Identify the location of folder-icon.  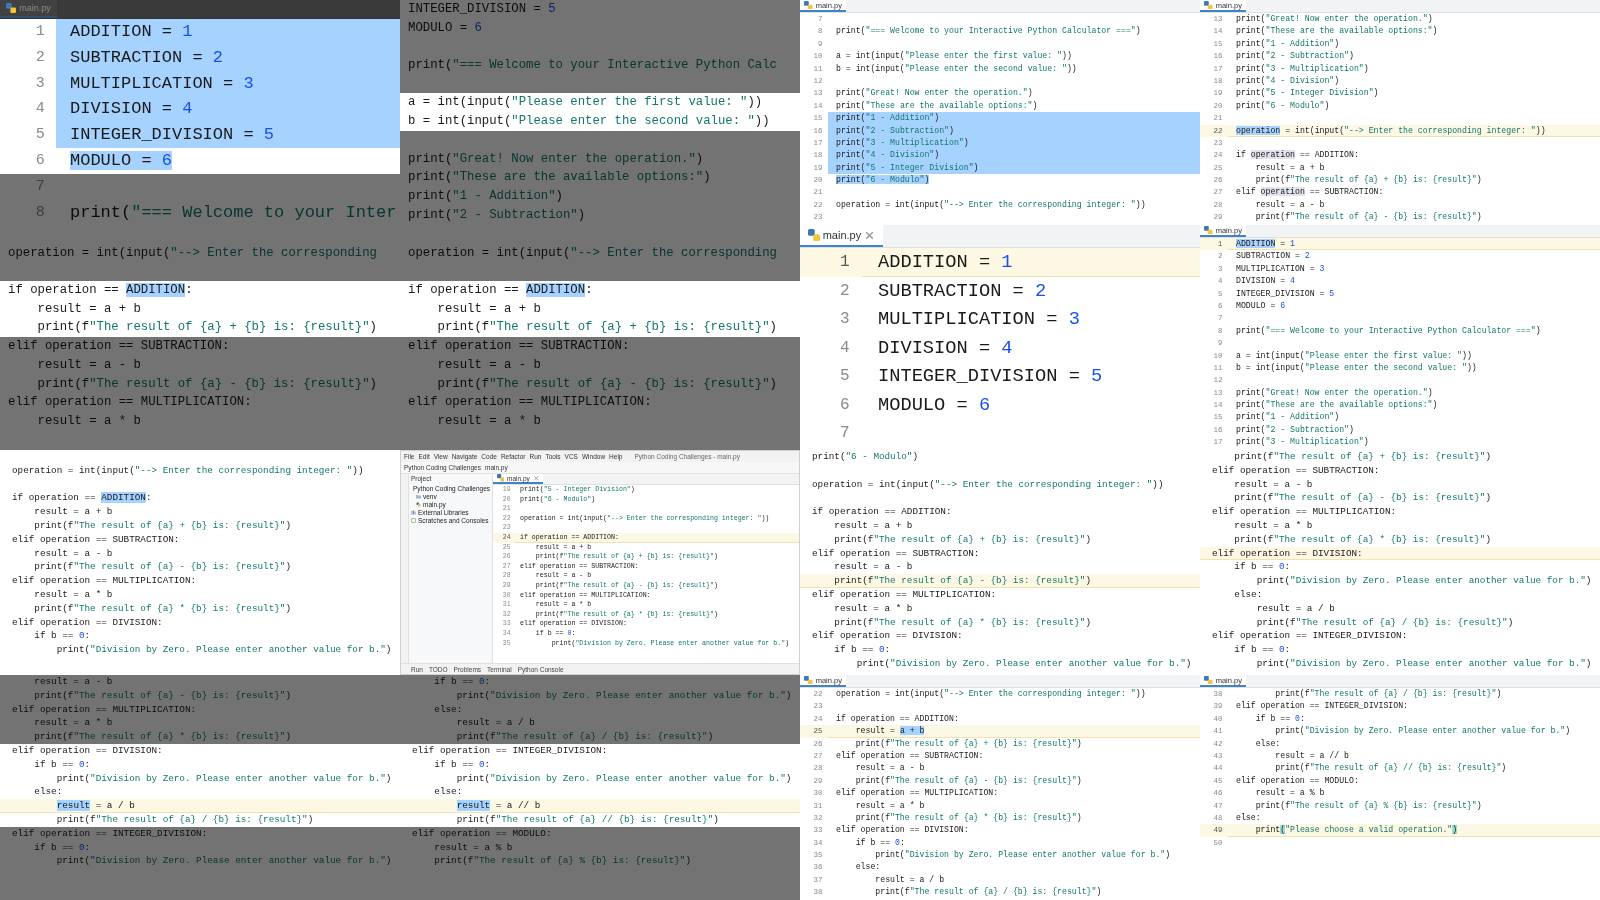
(418, 496).